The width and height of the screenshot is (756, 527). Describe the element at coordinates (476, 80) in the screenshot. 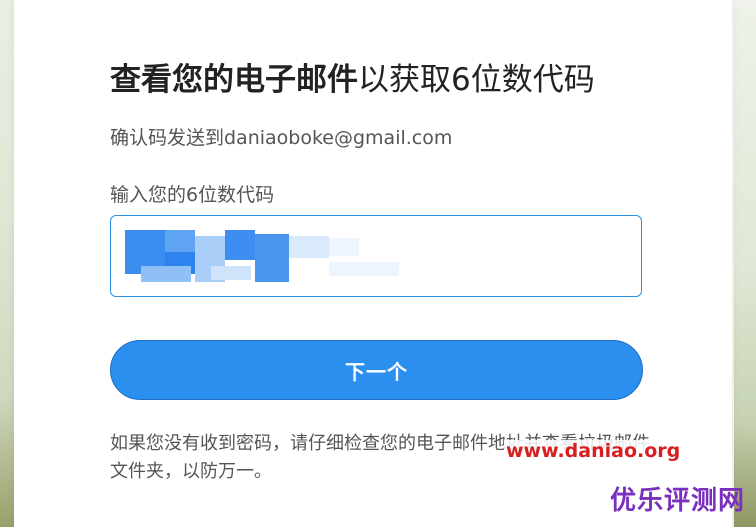

I see `dialog-title-rest: 以获取6位数代码` at that location.